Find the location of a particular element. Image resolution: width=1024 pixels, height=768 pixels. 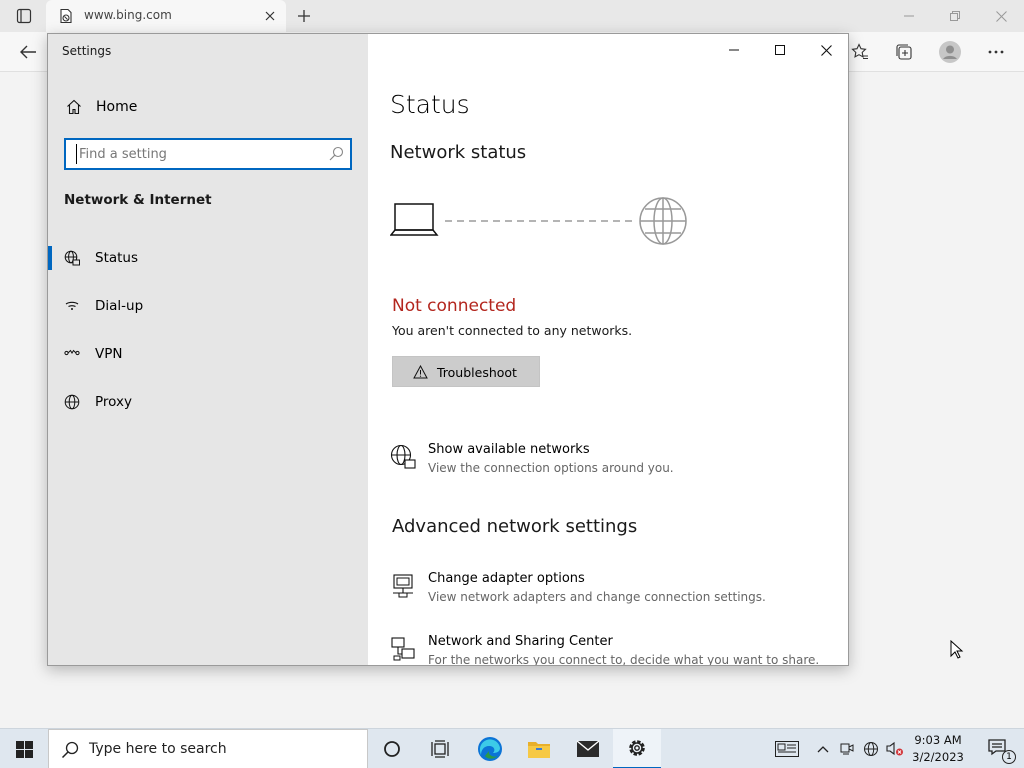

tab-actions-icon is located at coordinates (24, 16).